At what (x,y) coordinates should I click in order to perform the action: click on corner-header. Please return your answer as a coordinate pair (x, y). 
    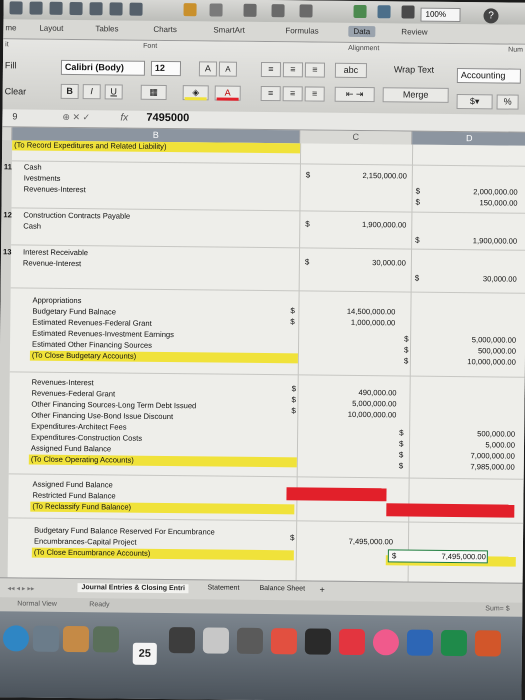
    Looking at the image, I should click on (7, 134).